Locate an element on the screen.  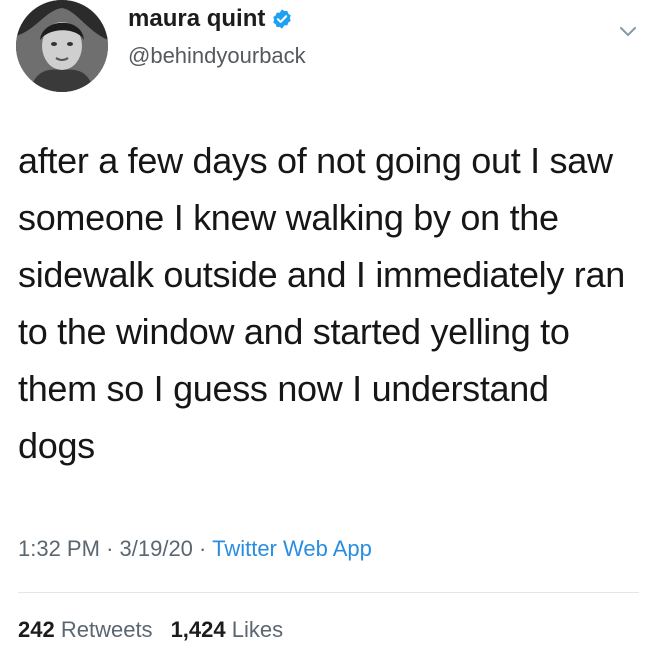
retweets-label: Retweets is located at coordinates (106, 629).